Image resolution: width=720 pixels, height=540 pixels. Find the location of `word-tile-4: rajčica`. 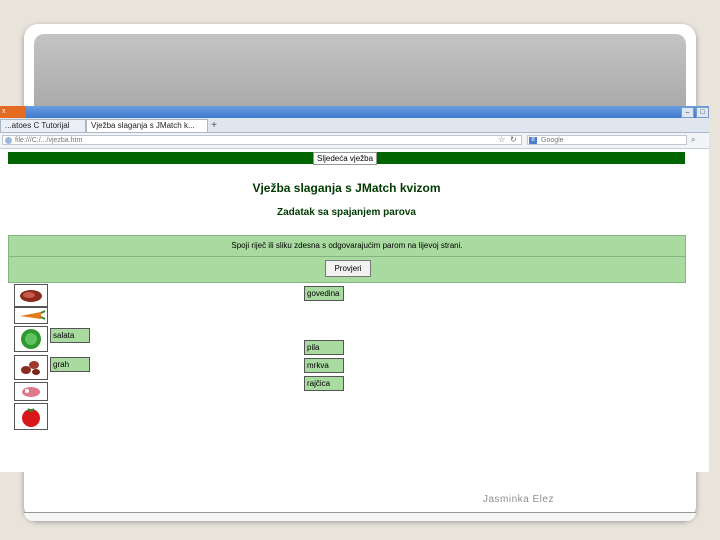

word-tile-4: rajčica is located at coordinates (324, 383).